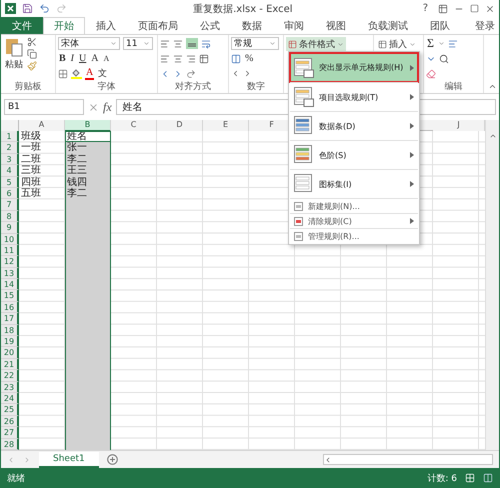 The image size is (500, 488). I want to click on bold-button: B, so click(62, 58).